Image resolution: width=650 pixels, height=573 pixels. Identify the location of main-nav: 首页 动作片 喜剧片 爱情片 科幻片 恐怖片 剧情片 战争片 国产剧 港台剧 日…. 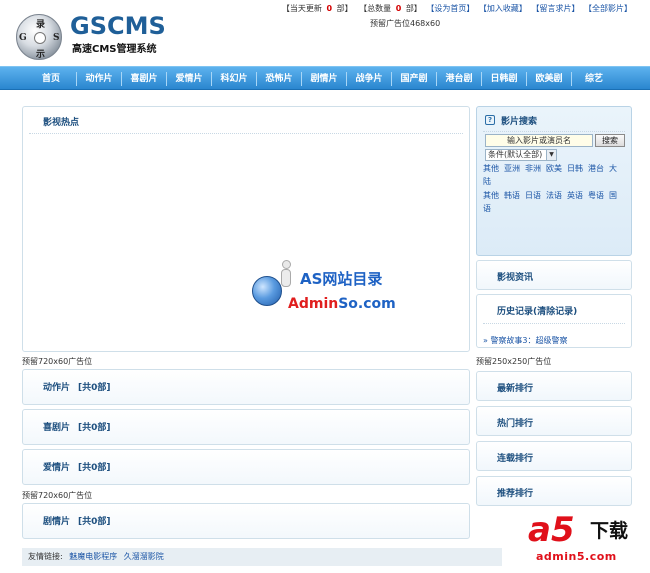
(325, 78).